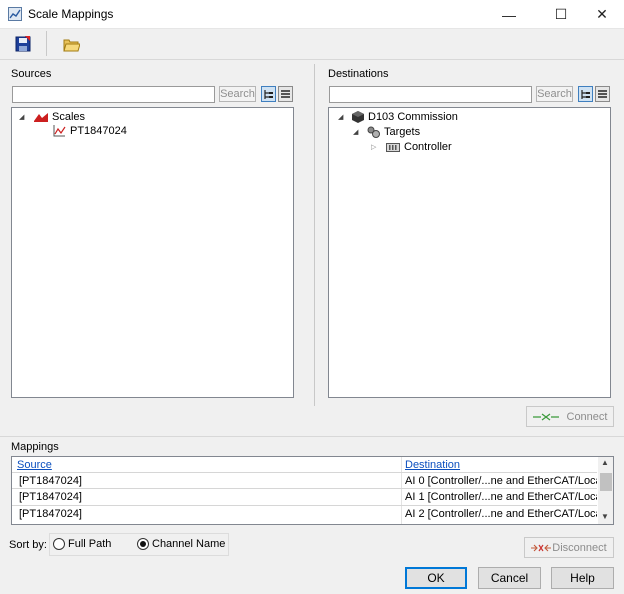  I want to click on system-cube-icon, so click(358, 117).